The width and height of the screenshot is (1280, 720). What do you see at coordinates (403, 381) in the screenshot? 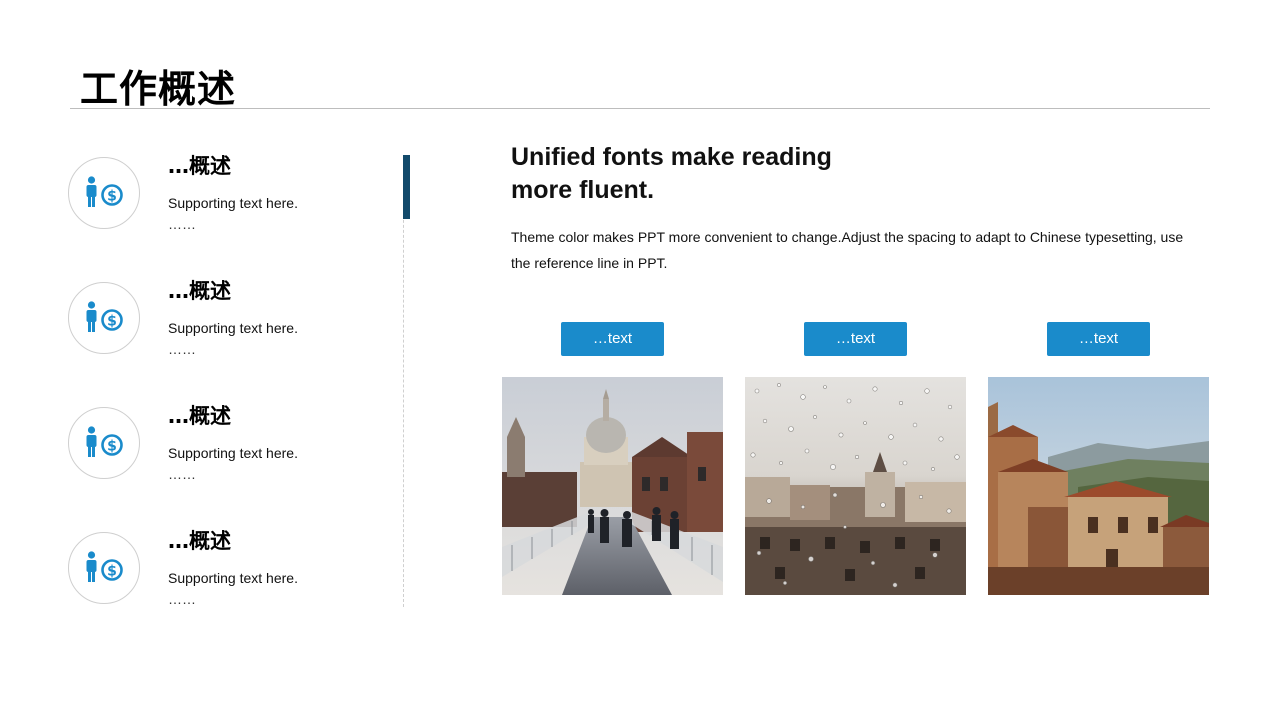
I see `vertical-divider` at bounding box center [403, 381].